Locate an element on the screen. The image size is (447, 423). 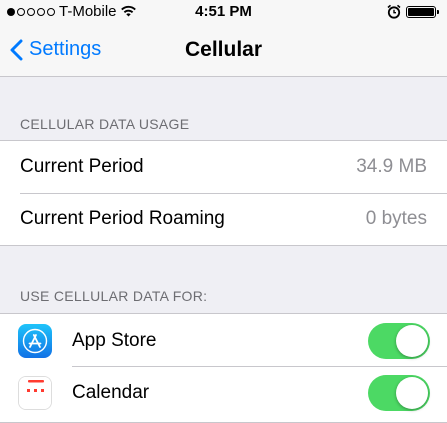
alarm-clock-icon is located at coordinates (394, 13).